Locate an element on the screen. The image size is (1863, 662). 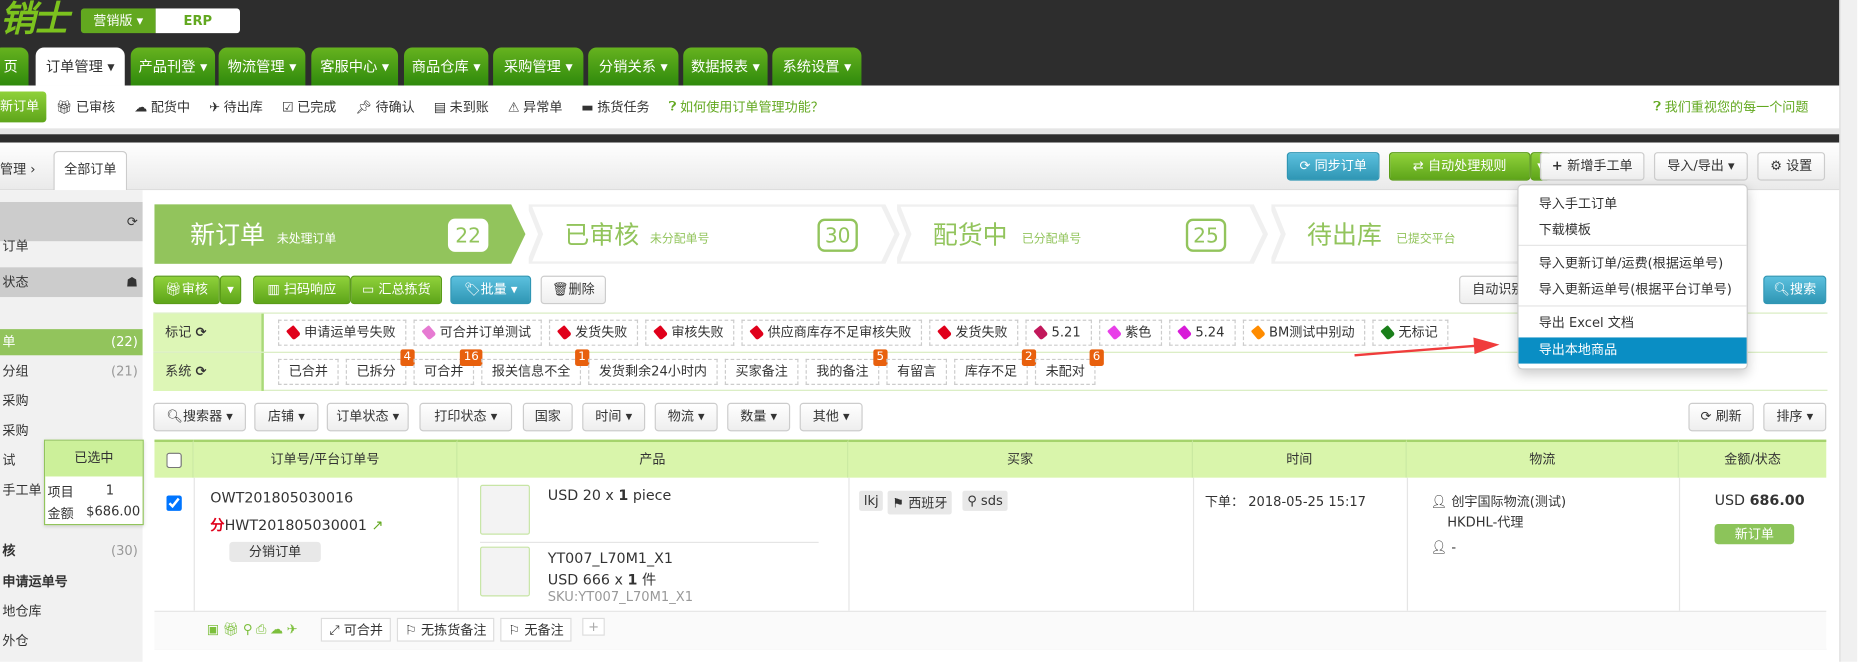
nav-tab: 物流管理 ▾ is located at coordinates (262, 66).